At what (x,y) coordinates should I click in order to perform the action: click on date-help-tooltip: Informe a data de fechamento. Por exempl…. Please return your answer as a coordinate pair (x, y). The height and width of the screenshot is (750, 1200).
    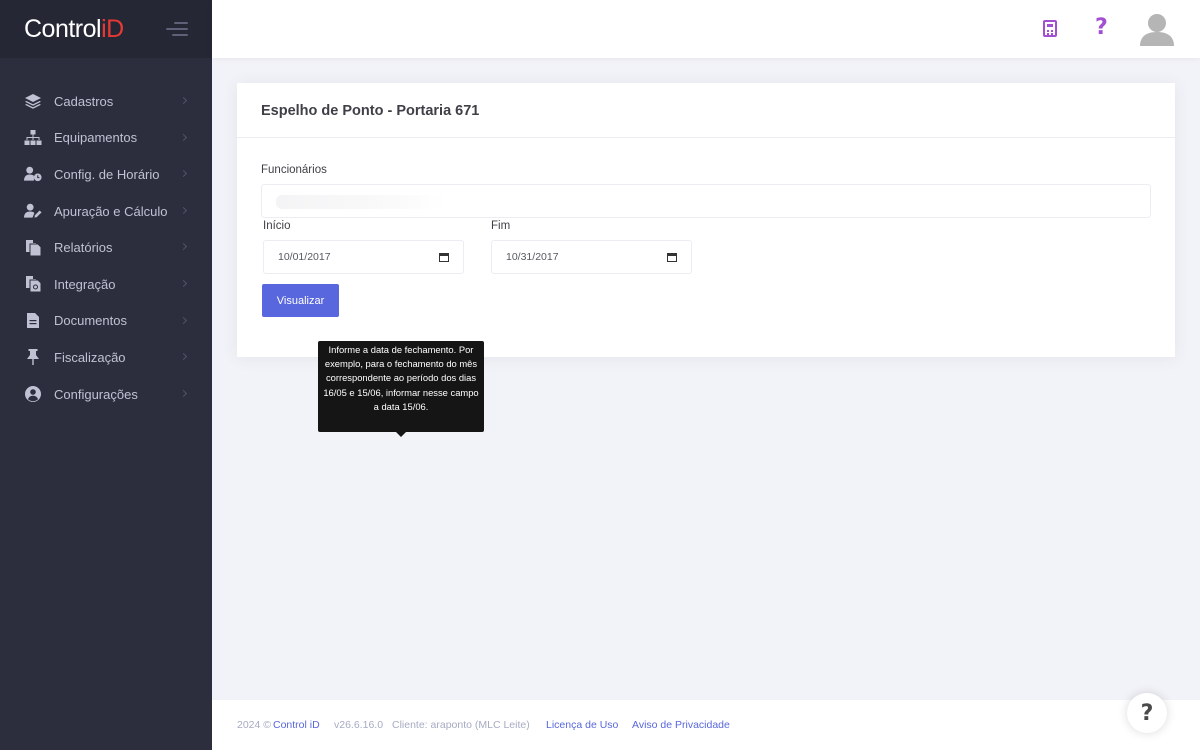
    Looking at the image, I should click on (401, 389).